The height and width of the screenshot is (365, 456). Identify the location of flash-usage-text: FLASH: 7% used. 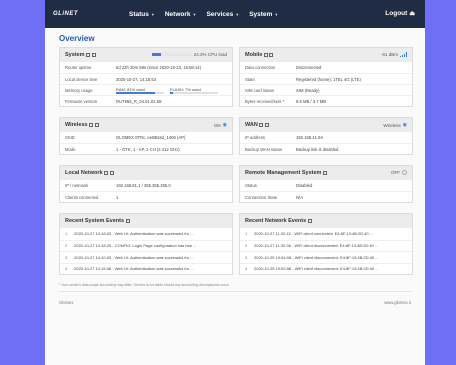
(185, 89).